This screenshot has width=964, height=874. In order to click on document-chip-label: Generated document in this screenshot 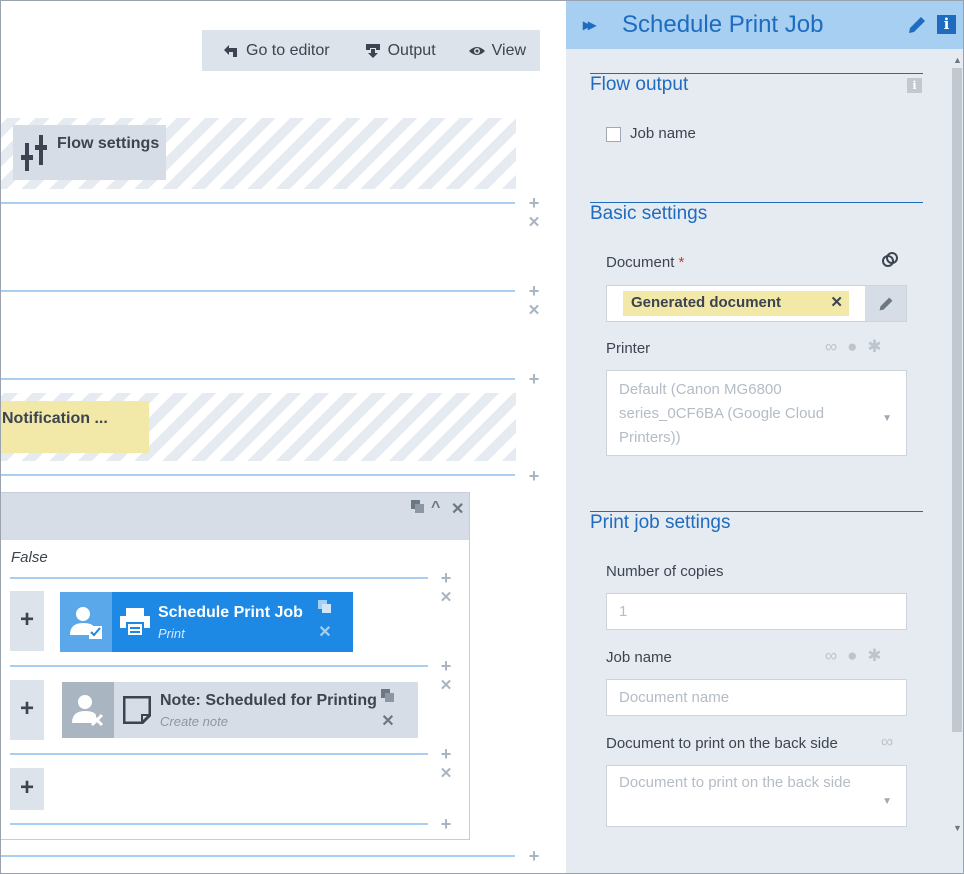, I will do `click(706, 302)`.